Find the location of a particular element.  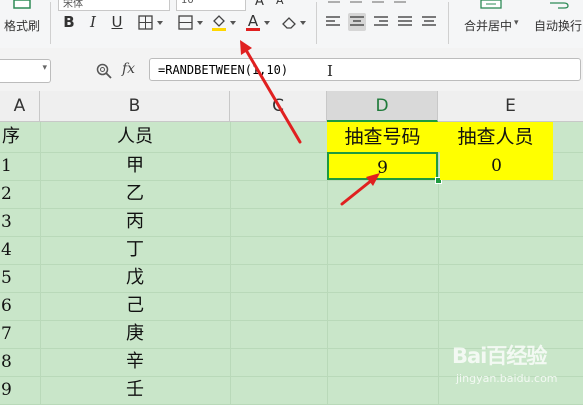

cell-a1: 序 is located at coordinates (20, 137).